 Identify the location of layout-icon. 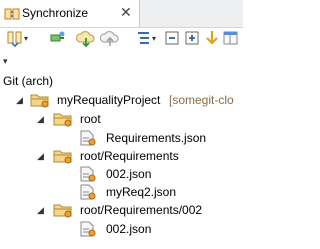
(231, 39).